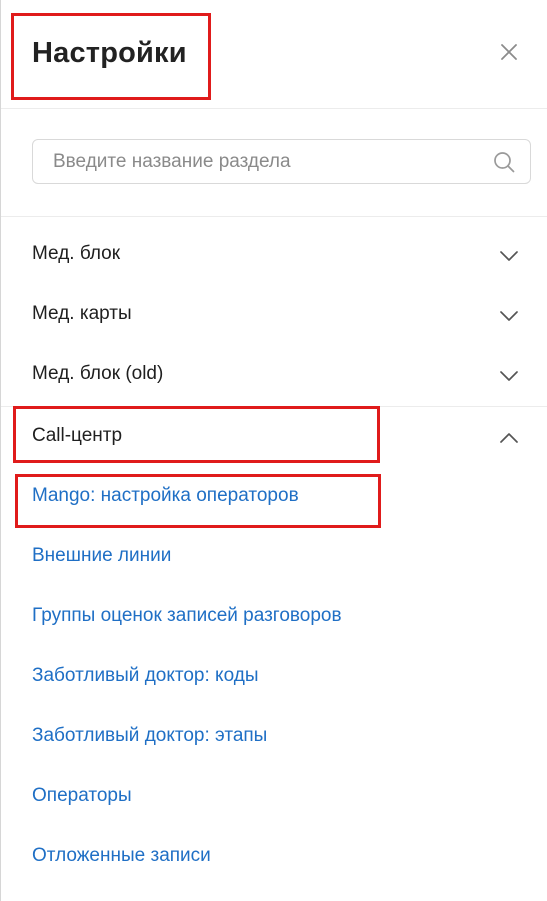  I want to click on close-icon, so click(509, 52).